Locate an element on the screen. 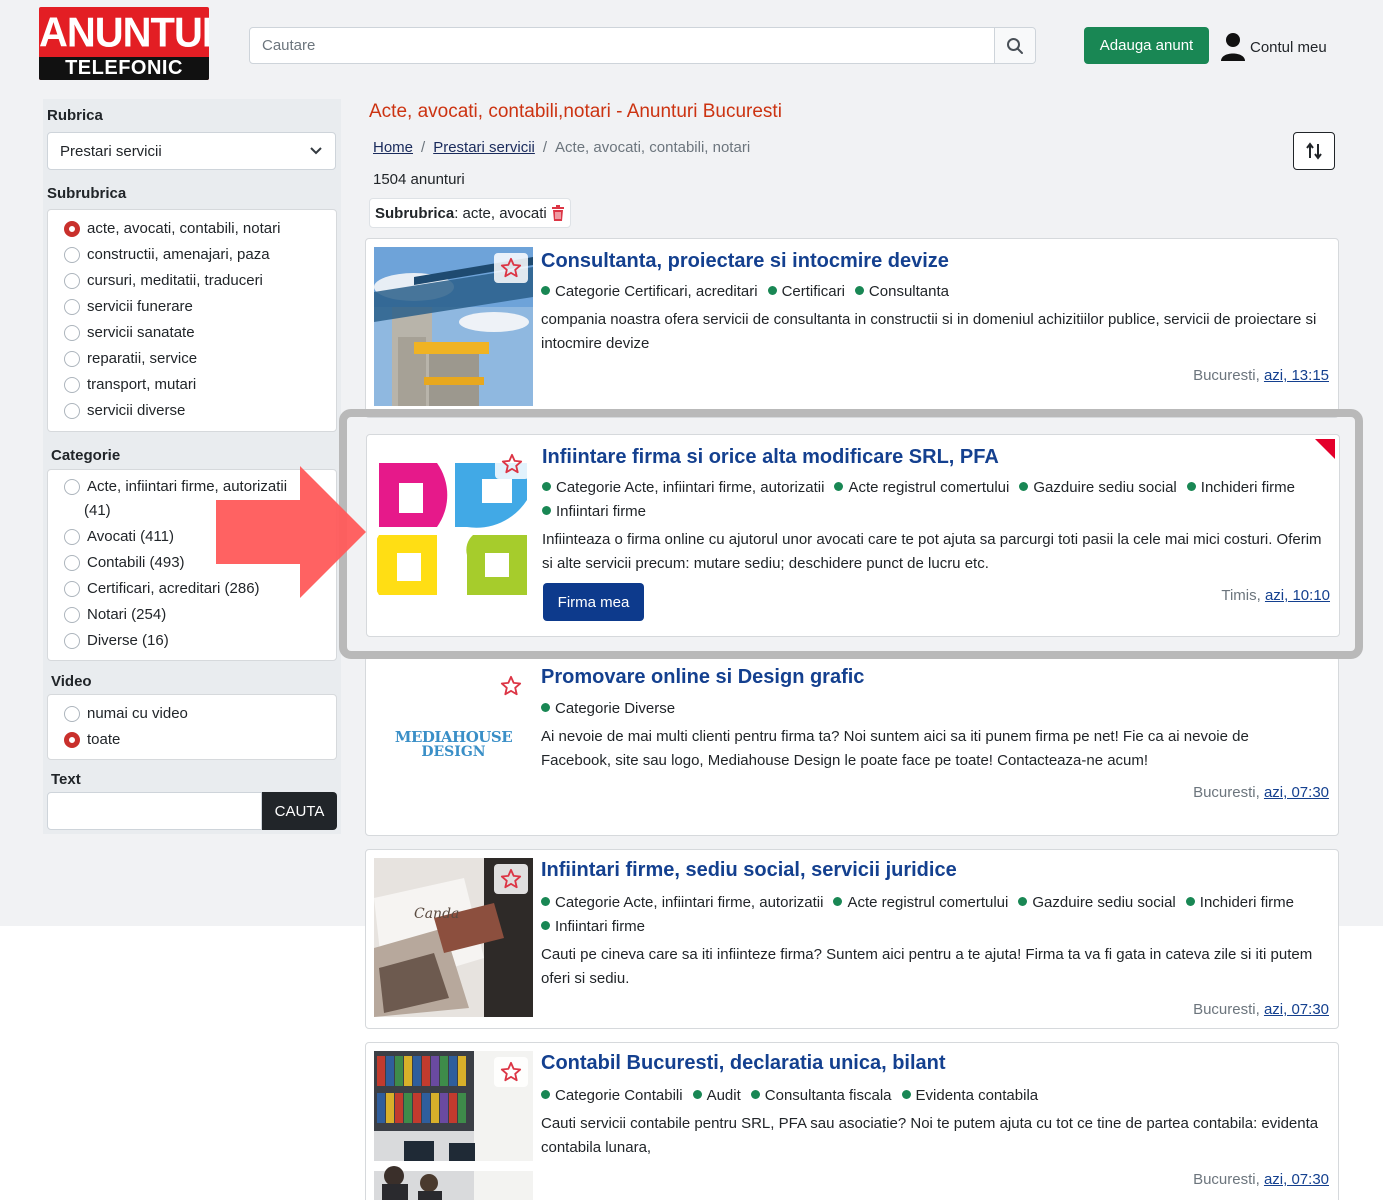 The height and width of the screenshot is (1200, 1383). chevron-down-icon is located at coordinates (316, 151).